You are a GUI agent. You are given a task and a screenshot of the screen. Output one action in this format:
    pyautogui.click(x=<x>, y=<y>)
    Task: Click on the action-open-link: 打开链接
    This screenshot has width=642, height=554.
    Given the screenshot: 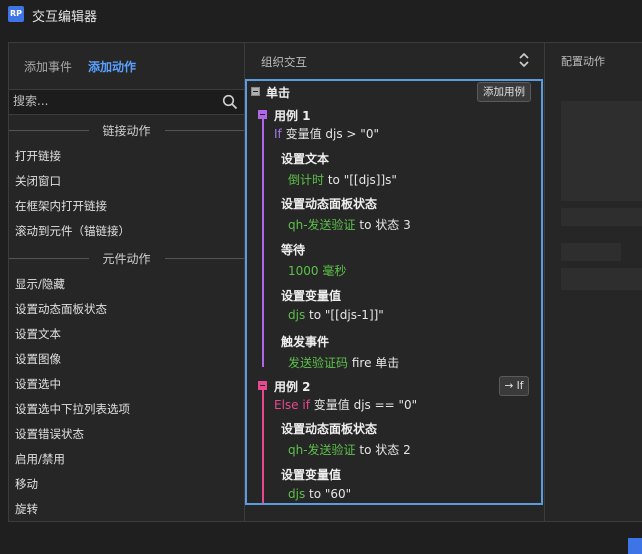 What is the action you would take?
    pyautogui.click(x=38, y=156)
    